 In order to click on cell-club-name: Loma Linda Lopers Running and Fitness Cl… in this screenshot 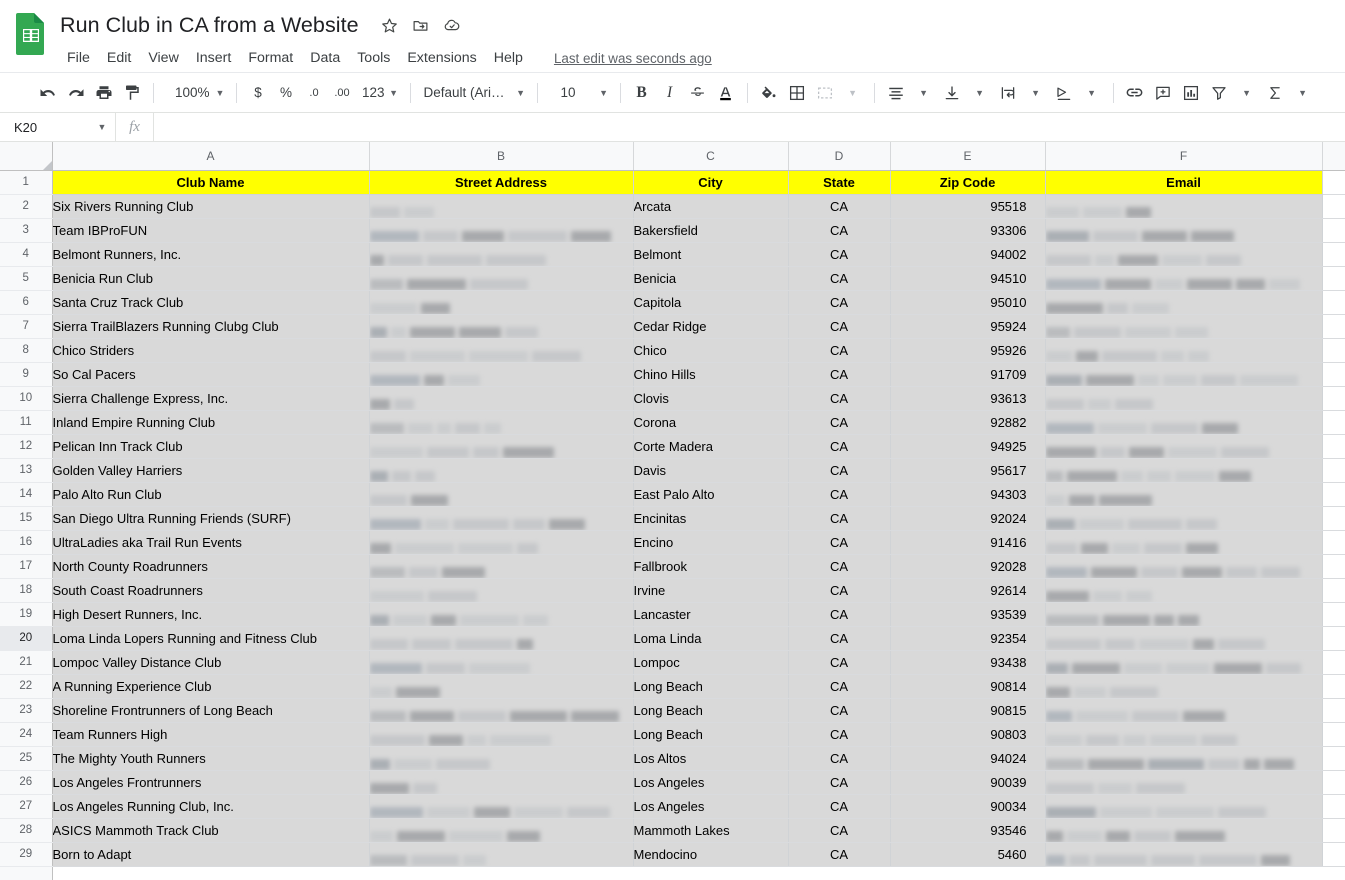, I will do `click(211, 638)`.